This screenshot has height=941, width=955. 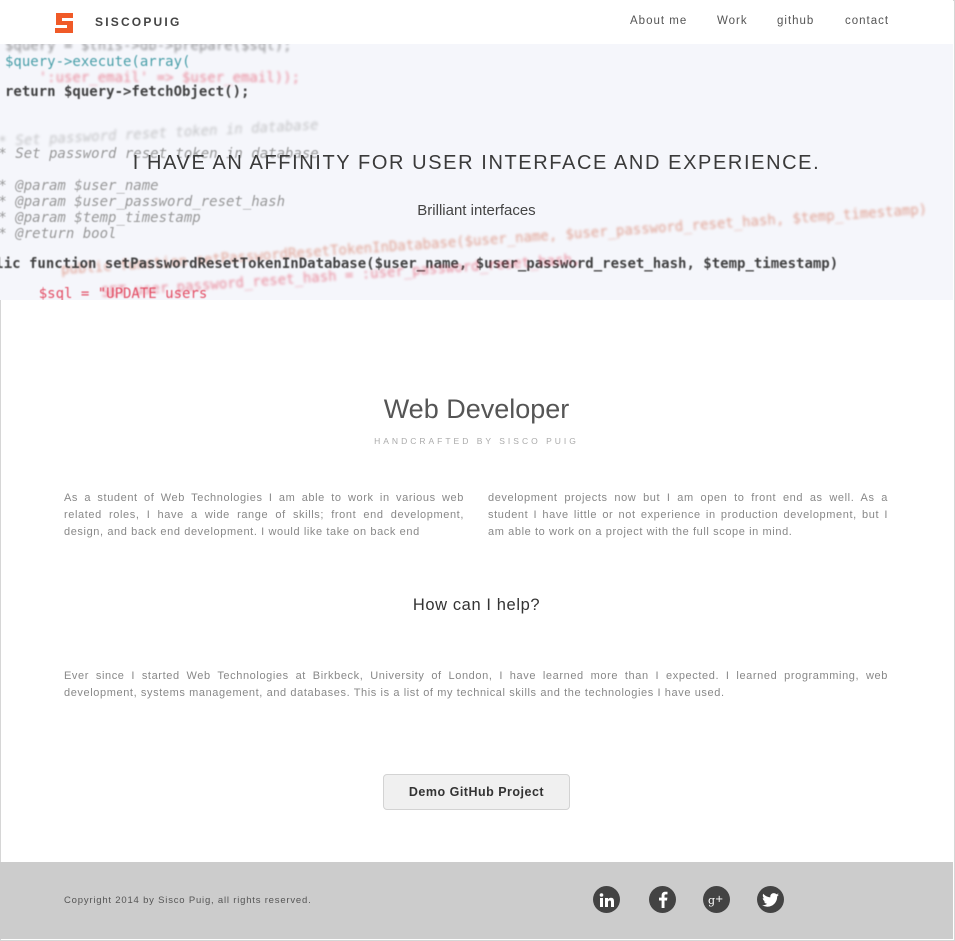 What do you see at coordinates (476, 210) in the screenshot?
I see `hero-subtitle: Brilliant interfaces` at bounding box center [476, 210].